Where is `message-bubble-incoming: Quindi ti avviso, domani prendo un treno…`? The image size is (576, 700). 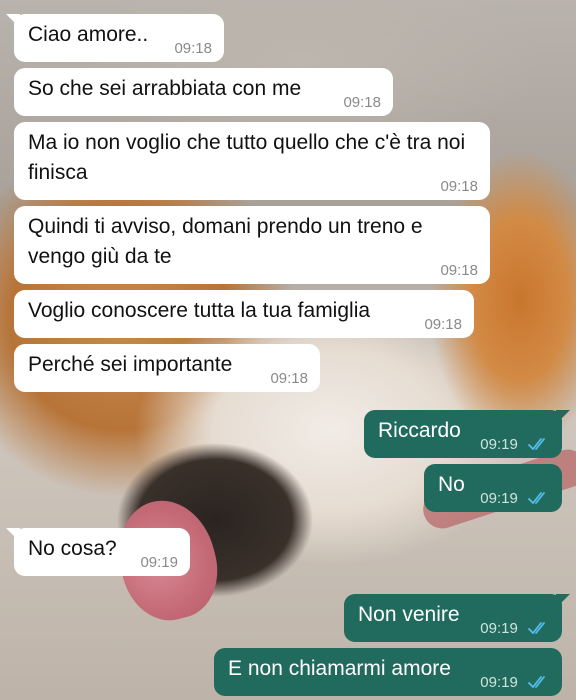
message-bubble-incoming: Quindi ti avviso, domani prendo un treno… is located at coordinates (252, 245).